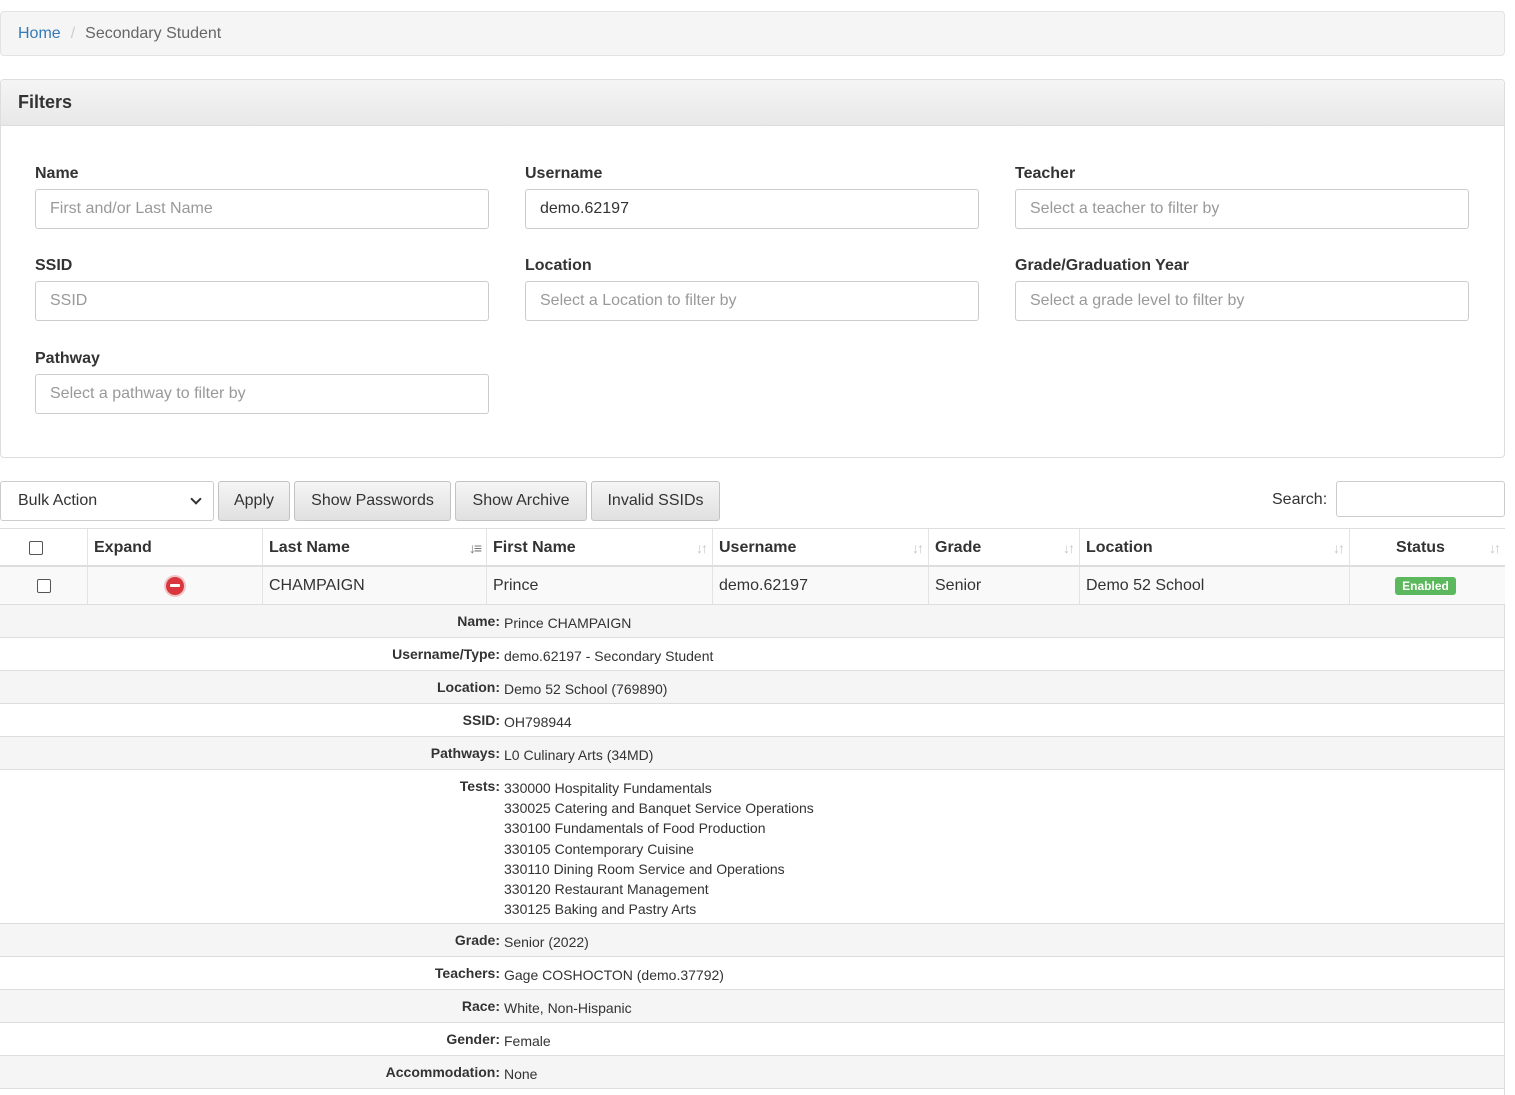 The image size is (1515, 1095). I want to click on header-first-name-label: First Name, so click(534, 547).